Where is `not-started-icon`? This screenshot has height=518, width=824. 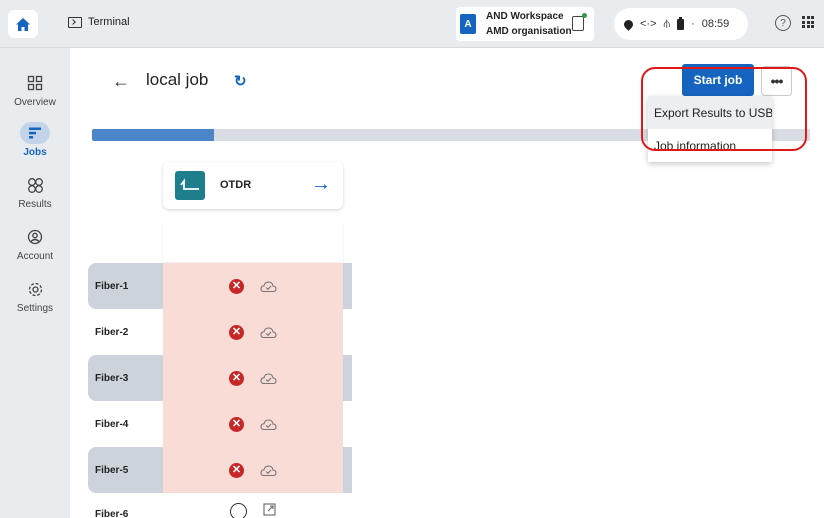 not-started-icon is located at coordinates (238, 510).